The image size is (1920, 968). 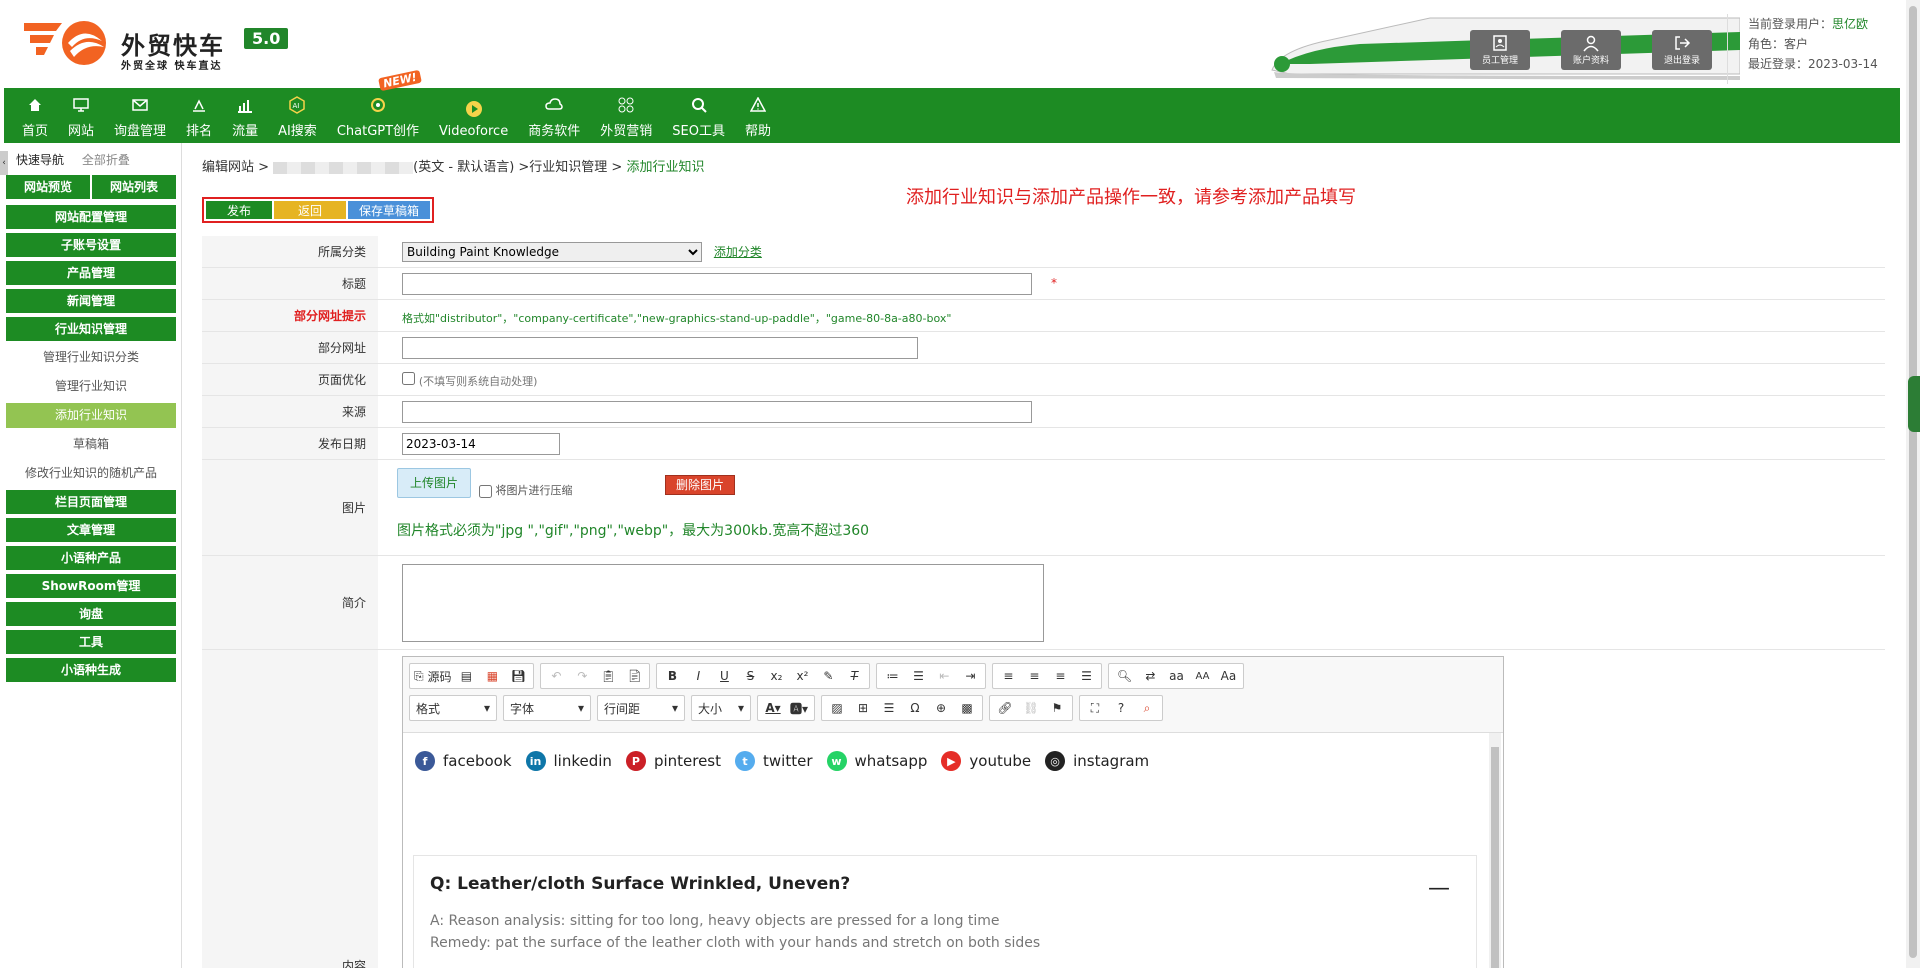 I want to click on nav-ai-search: AI AI搜索, so click(x=297, y=115).